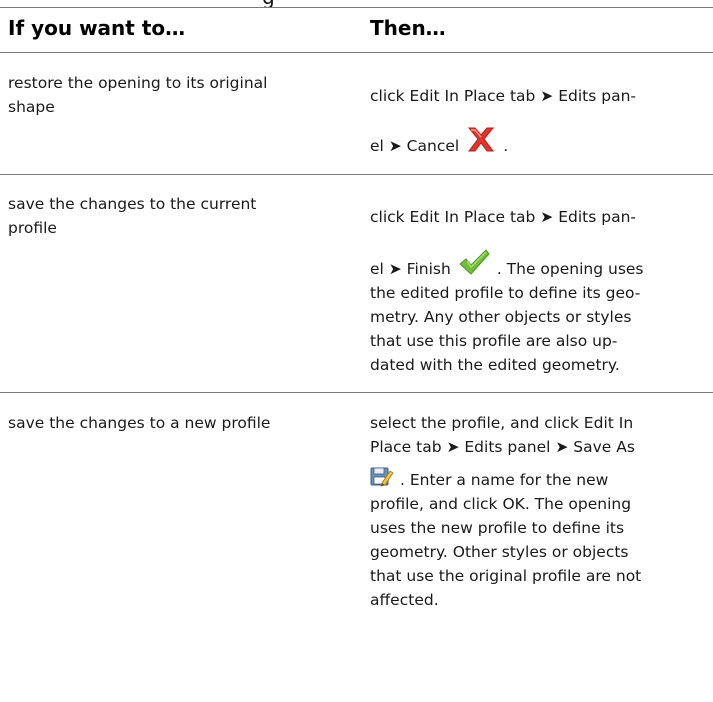  I want to click on save-as-icon, so click(382, 477).